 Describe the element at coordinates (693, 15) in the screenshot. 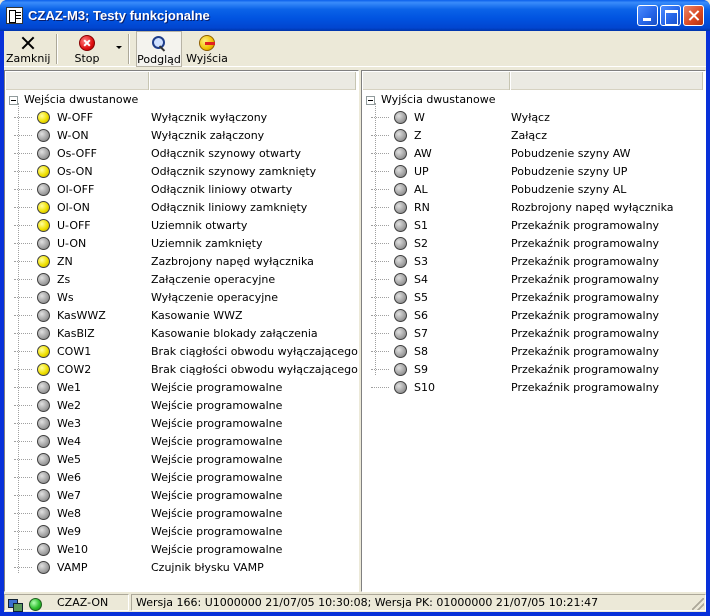

I see `close-window-button` at that location.